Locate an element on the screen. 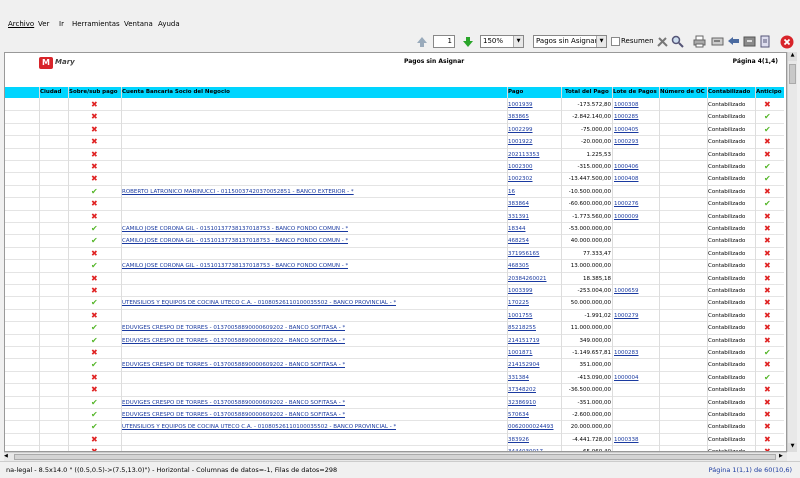 This screenshot has height=478, width=800. menu-ver: Ver is located at coordinates (43, 24).